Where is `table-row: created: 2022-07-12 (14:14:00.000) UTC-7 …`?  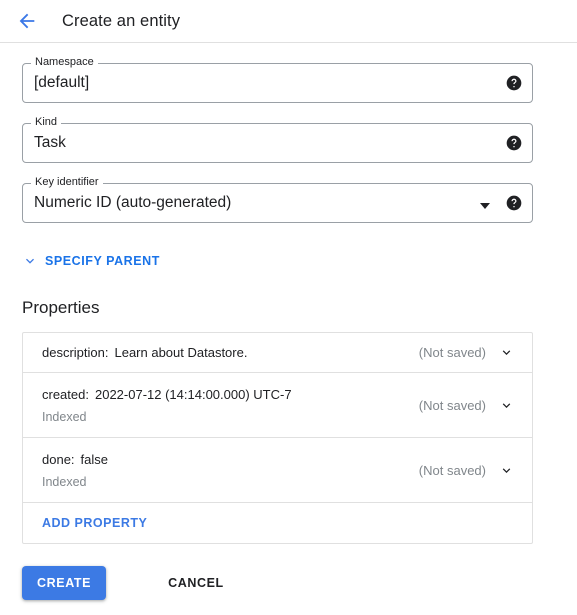
table-row: created: 2022-07-12 (14:14:00.000) UTC-7 … is located at coordinates (277, 405).